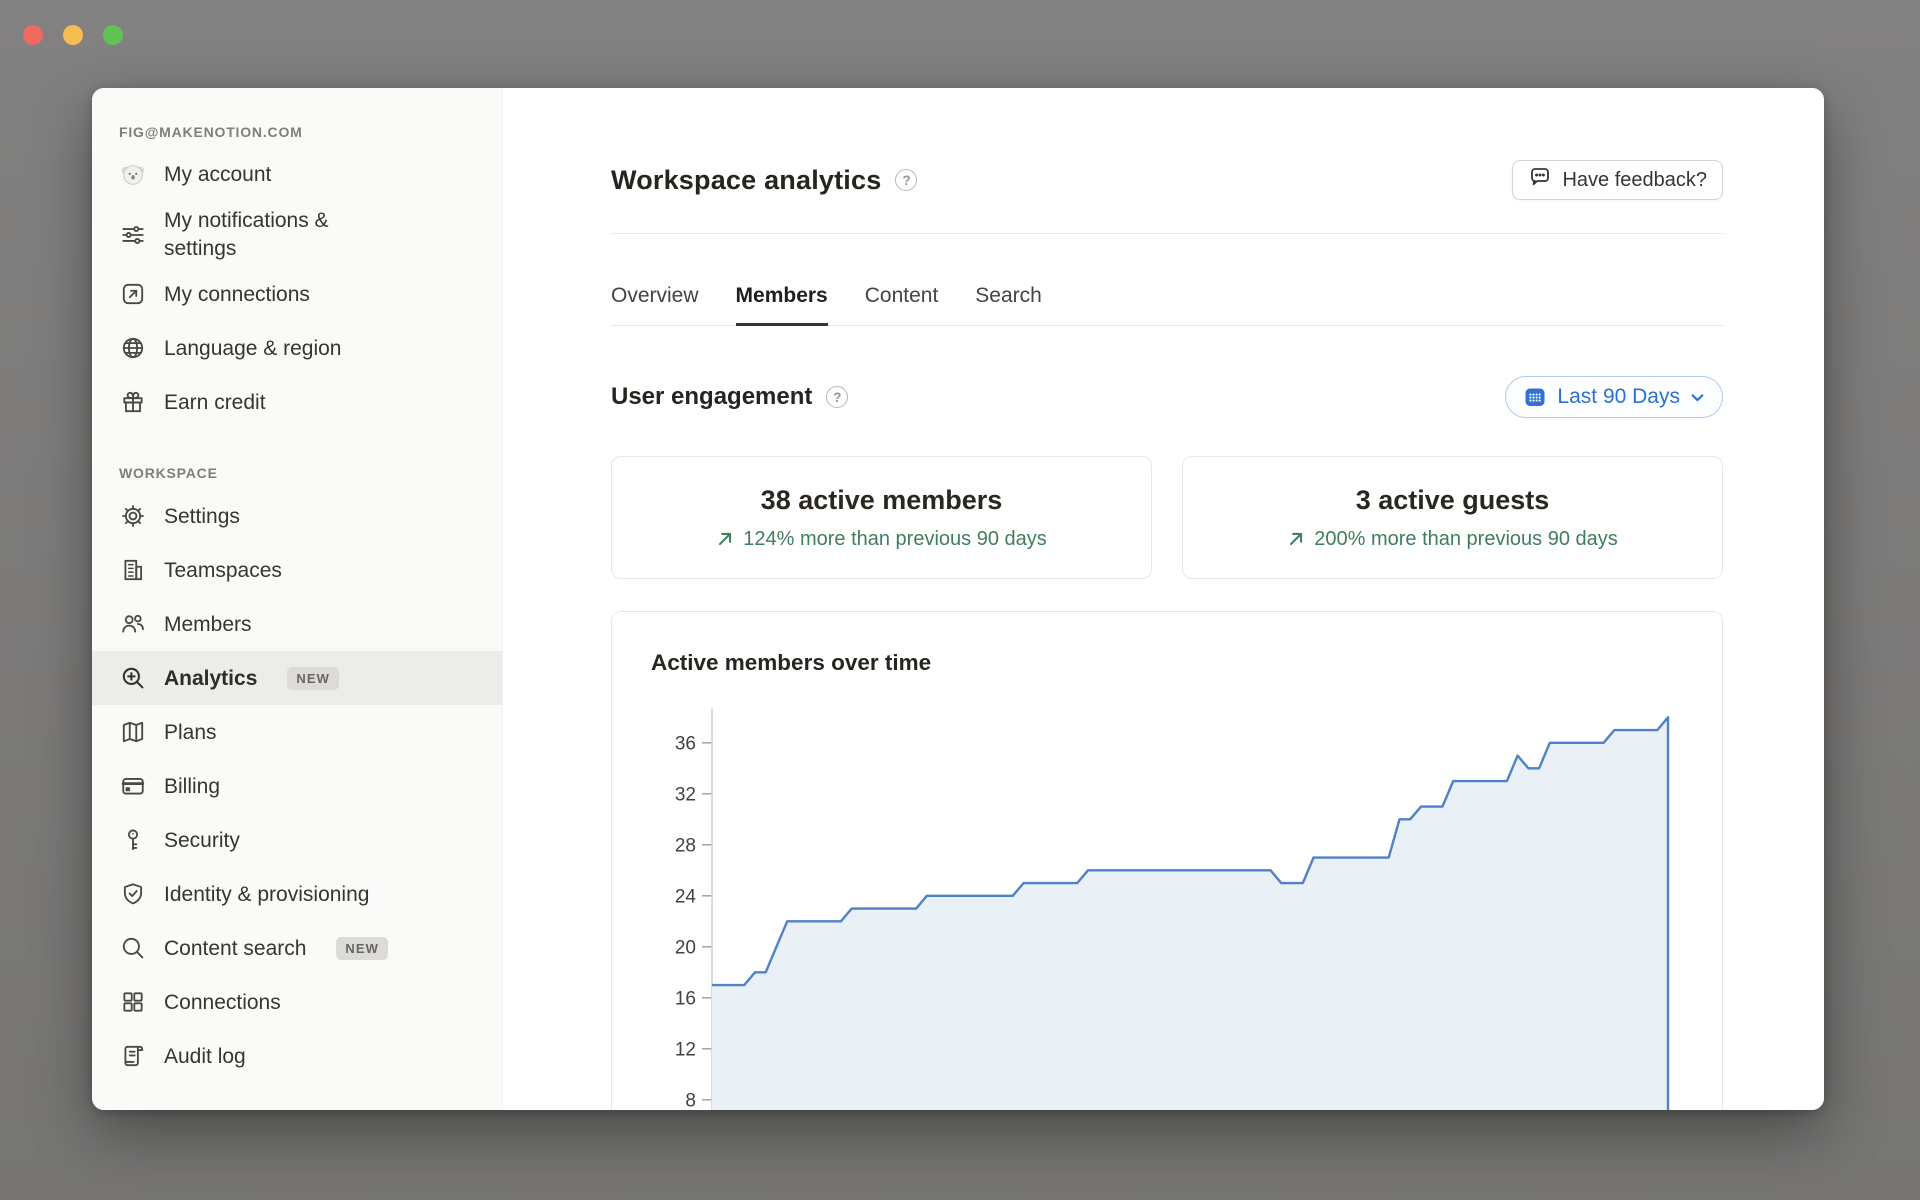 Image resolution: width=1920 pixels, height=1200 pixels. Describe the element at coordinates (712, 396) in the screenshot. I see `user-engagement-heading: User engagement` at that location.